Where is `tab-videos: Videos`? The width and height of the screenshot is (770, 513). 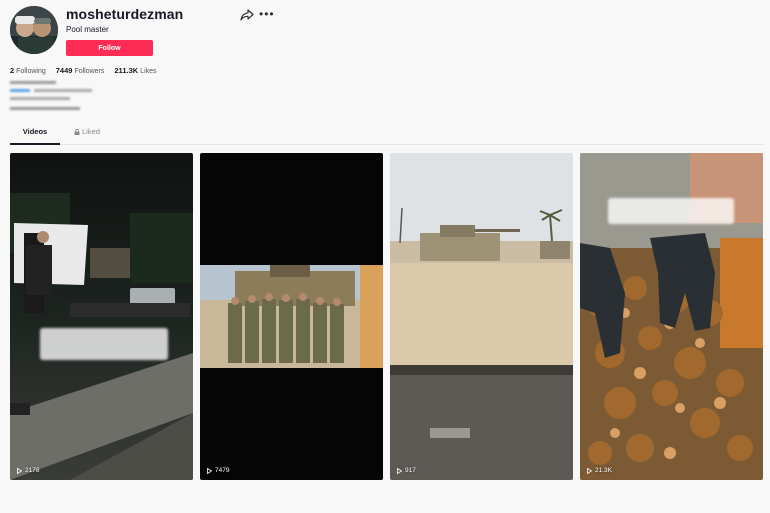
tab-videos: Videos is located at coordinates (35, 136).